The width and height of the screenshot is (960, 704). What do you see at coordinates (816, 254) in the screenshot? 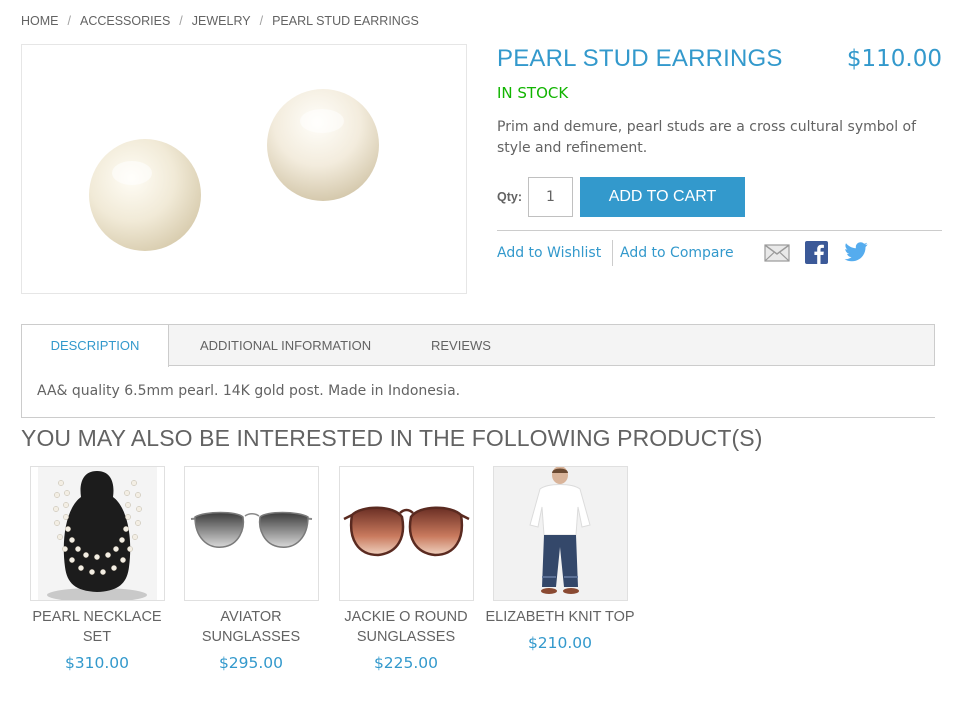
I see `facebook-icon` at bounding box center [816, 254].